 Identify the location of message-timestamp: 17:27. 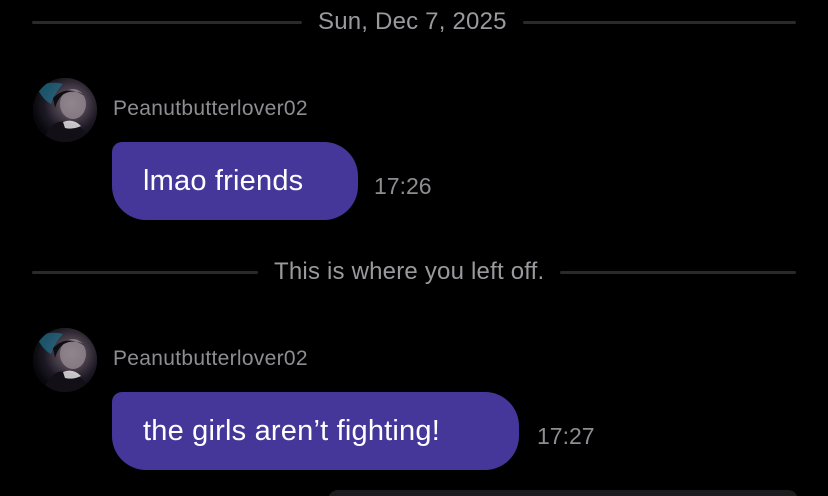
(566, 436).